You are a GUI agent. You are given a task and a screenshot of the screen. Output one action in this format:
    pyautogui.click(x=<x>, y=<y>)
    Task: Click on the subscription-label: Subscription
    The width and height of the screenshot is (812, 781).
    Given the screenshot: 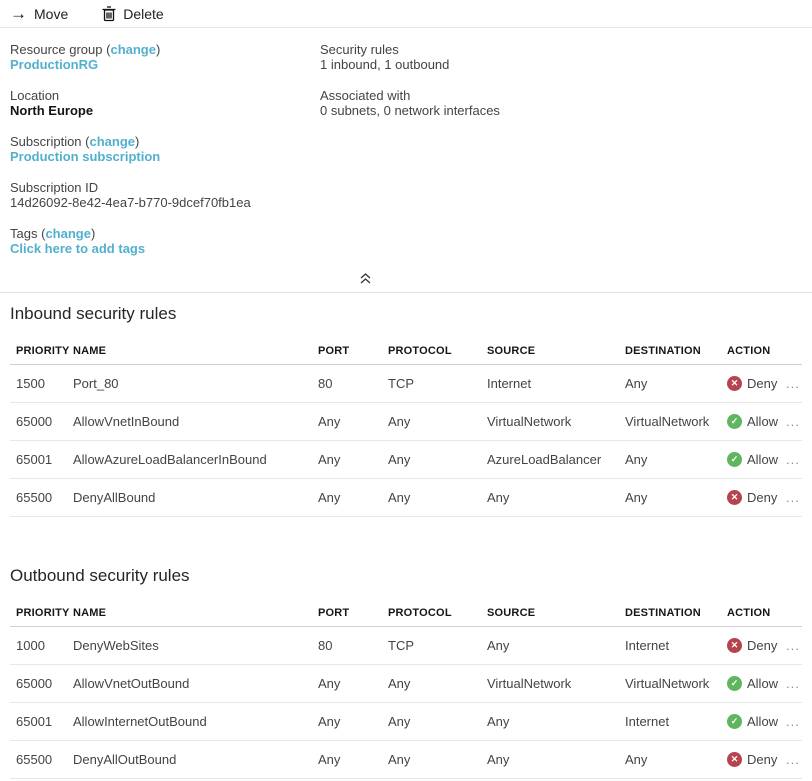 What is the action you would take?
    pyautogui.click(x=46, y=141)
    